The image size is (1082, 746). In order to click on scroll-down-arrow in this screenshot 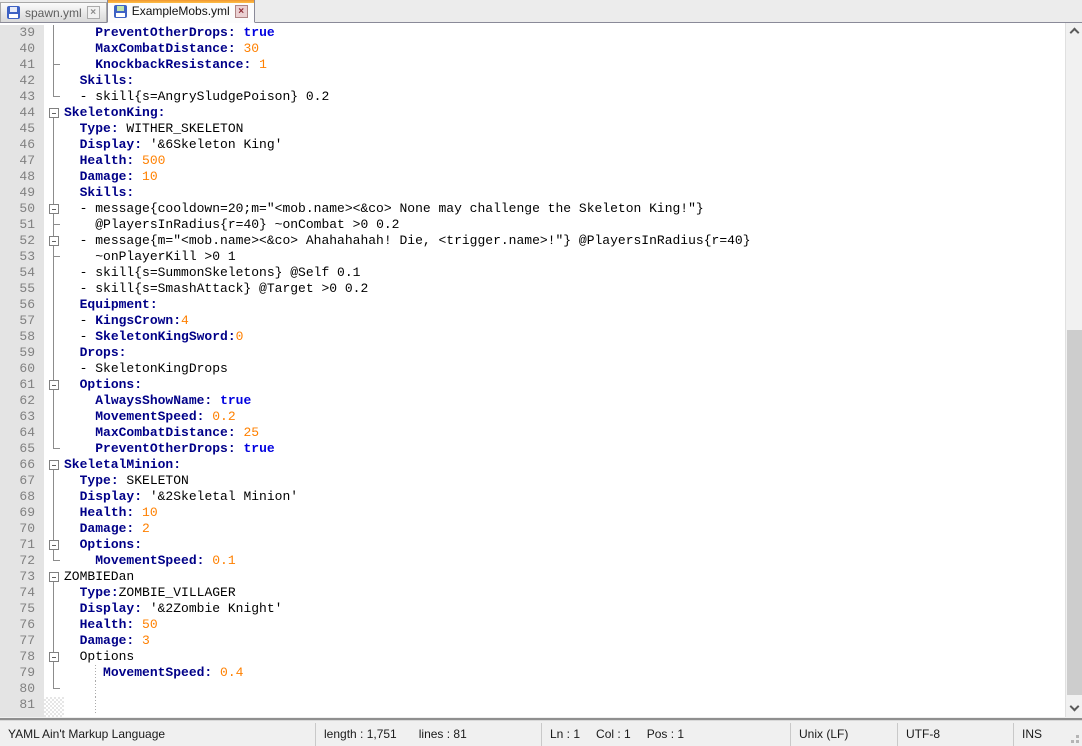, I will do `click(1074, 708)`.